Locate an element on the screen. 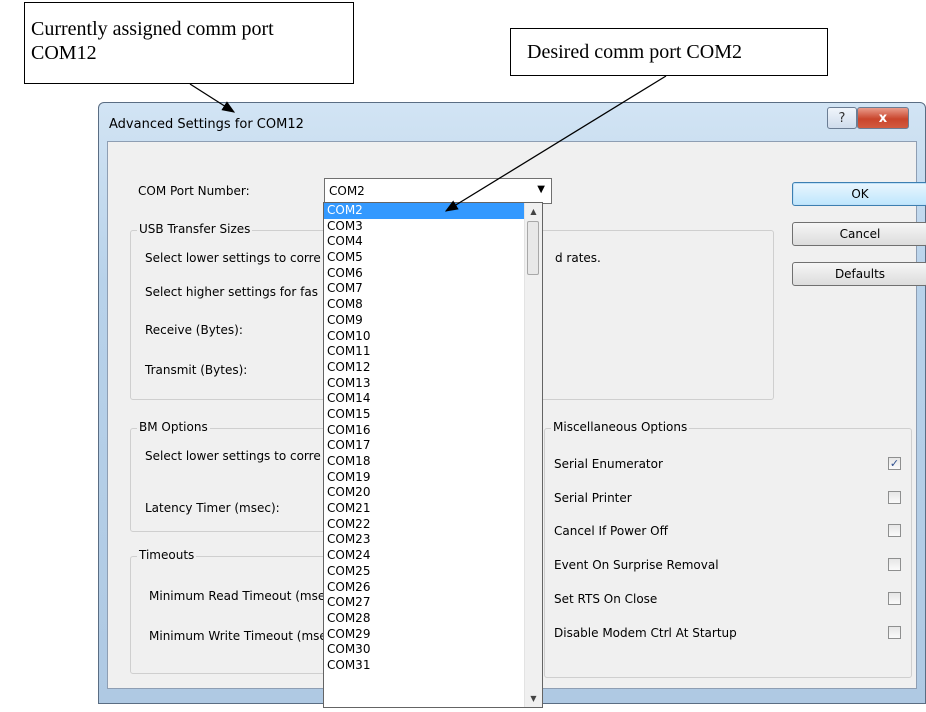  callout-arrows is located at coordinates (428, 143).